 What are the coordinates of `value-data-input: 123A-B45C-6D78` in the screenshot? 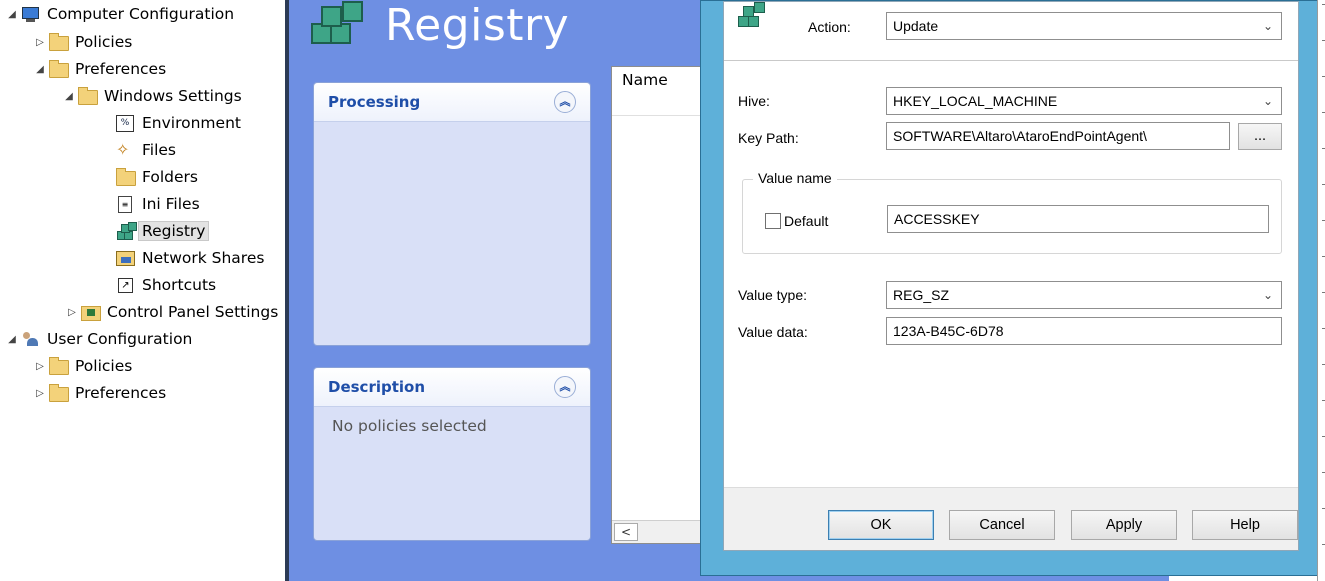 It's located at (1084, 331).